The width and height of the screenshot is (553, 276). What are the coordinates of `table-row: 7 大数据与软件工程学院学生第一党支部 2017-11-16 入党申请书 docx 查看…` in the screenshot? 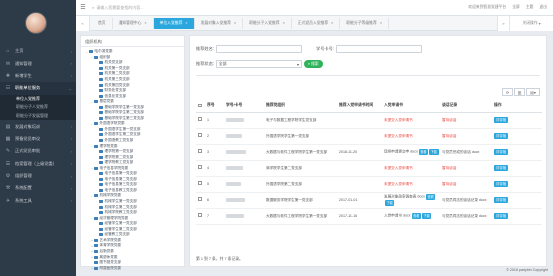 It's located at (369, 216).